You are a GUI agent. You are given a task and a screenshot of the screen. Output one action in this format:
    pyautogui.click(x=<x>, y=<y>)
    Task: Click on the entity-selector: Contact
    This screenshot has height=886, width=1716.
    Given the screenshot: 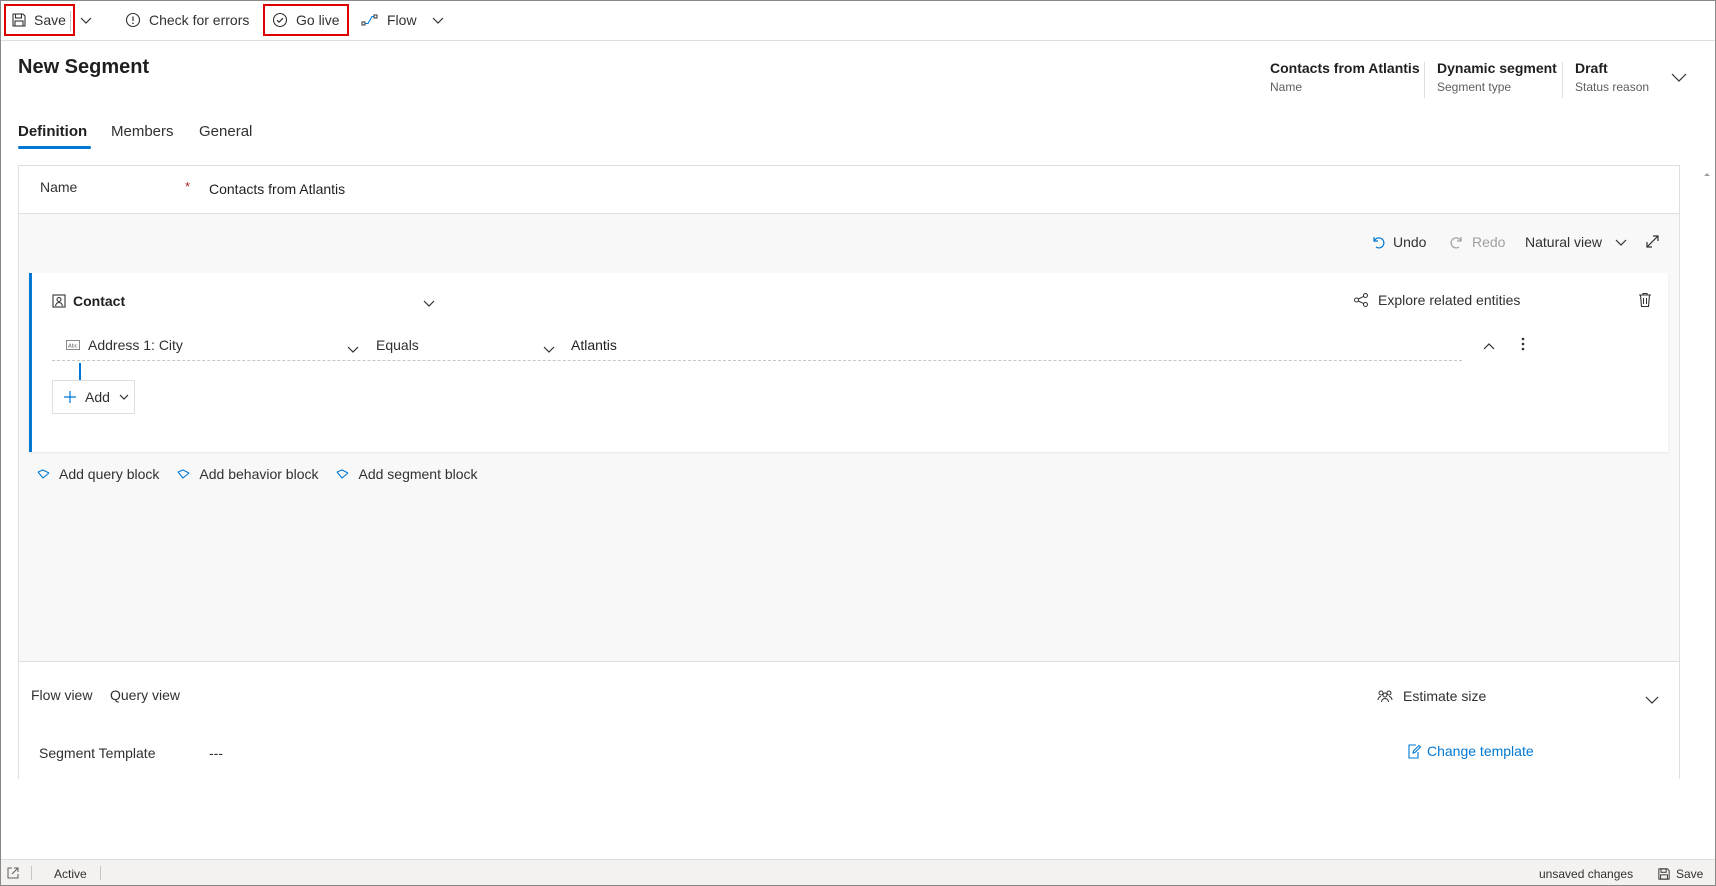 What is the action you would take?
    pyautogui.click(x=88, y=301)
    